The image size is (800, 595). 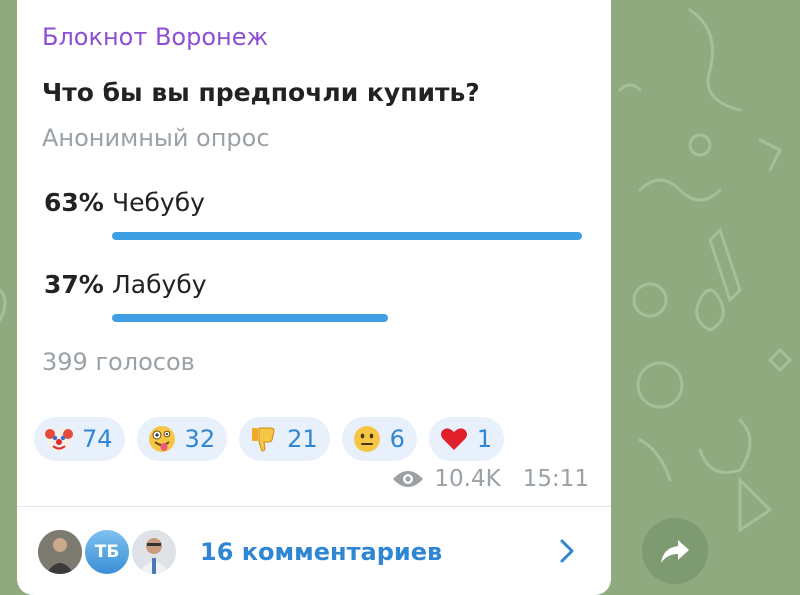 I want to click on message-time: 15:11, so click(x=555, y=479).